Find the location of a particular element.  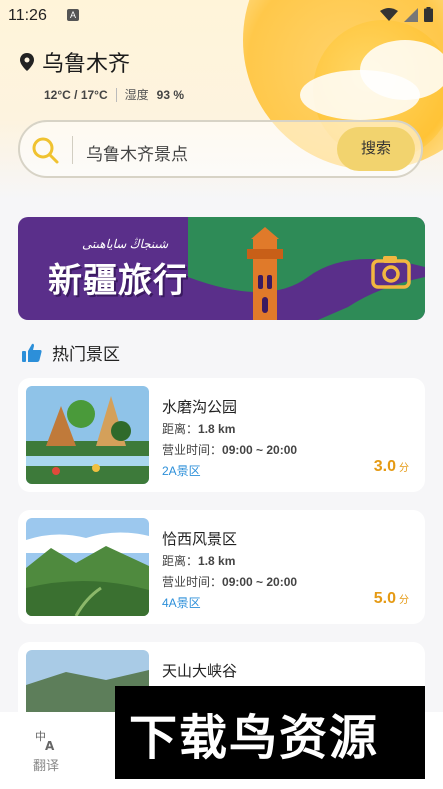

city-name: 乌鲁木齐 is located at coordinates (86, 63).